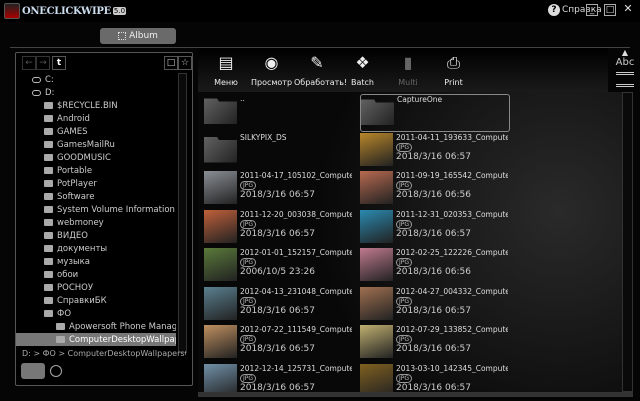  Describe the element at coordinates (96, 235) in the screenshot. I see `tree-item: ВИДЕО` at that location.